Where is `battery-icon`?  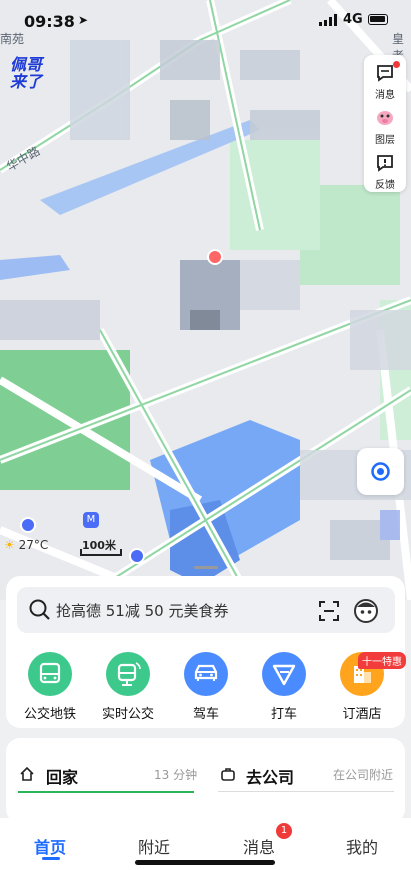 battery-icon is located at coordinates (378, 19).